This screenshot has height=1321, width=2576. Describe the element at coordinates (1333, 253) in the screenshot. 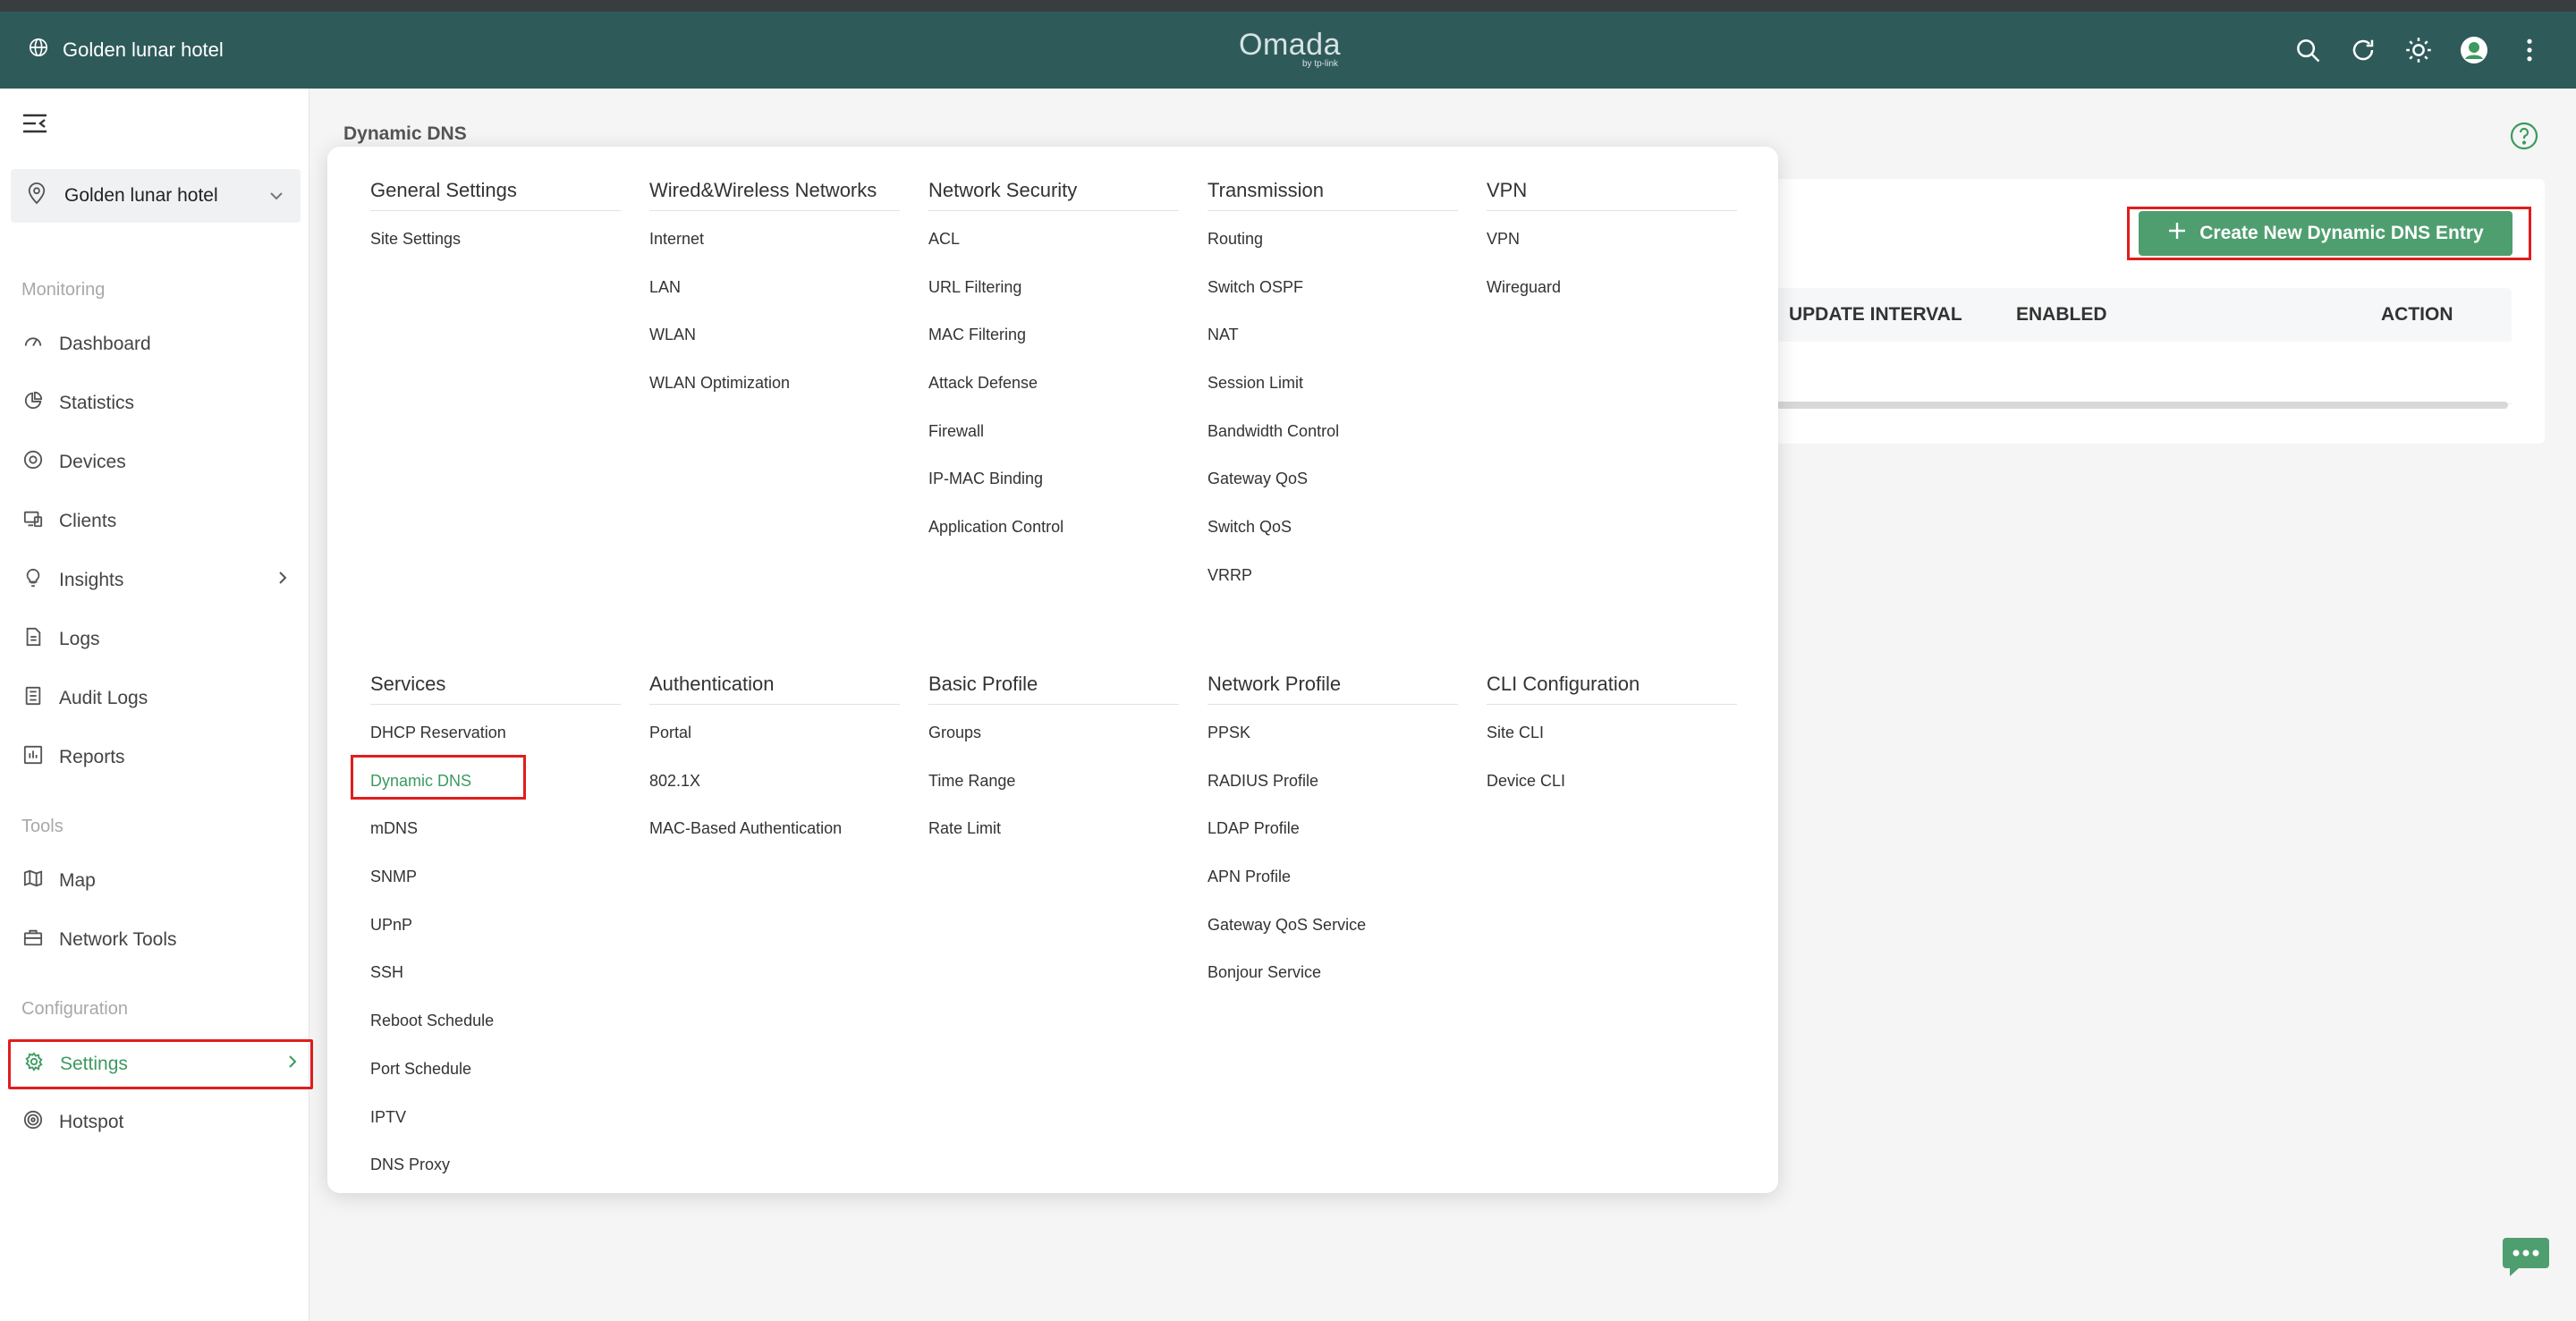

I see `menu-item-routing: Routing` at that location.